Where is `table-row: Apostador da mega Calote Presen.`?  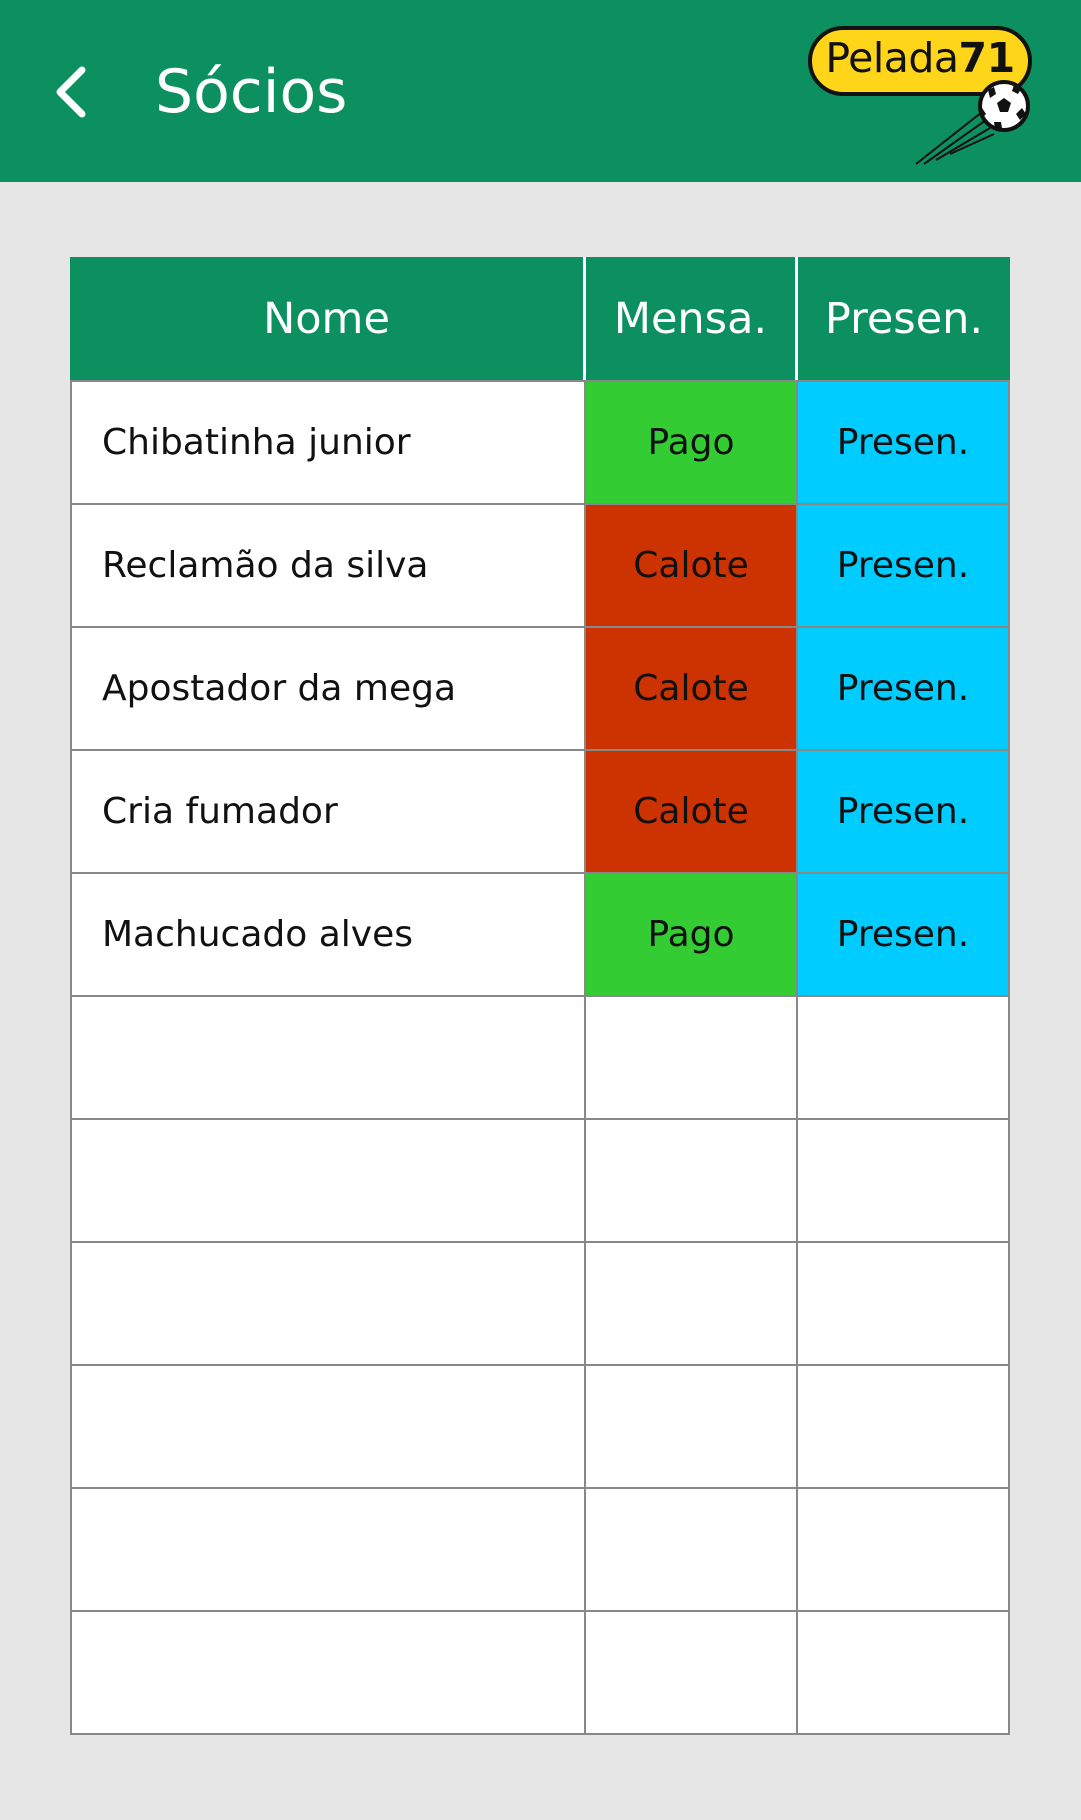 table-row: Apostador da mega Calote Presen. is located at coordinates (540, 687).